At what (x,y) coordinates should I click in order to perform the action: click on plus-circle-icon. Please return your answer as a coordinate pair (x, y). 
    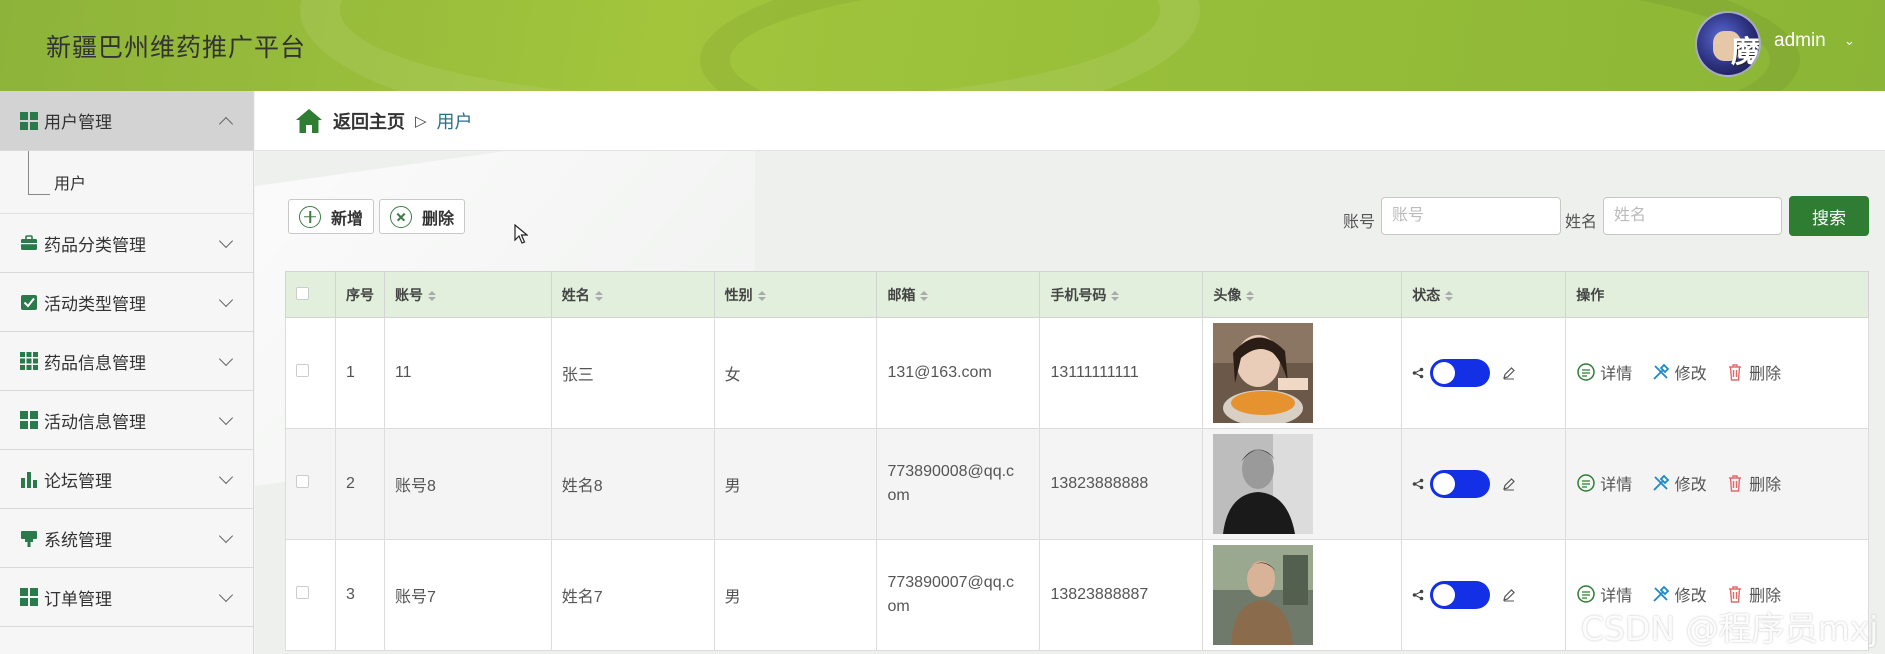
    Looking at the image, I should click on (310, 216).